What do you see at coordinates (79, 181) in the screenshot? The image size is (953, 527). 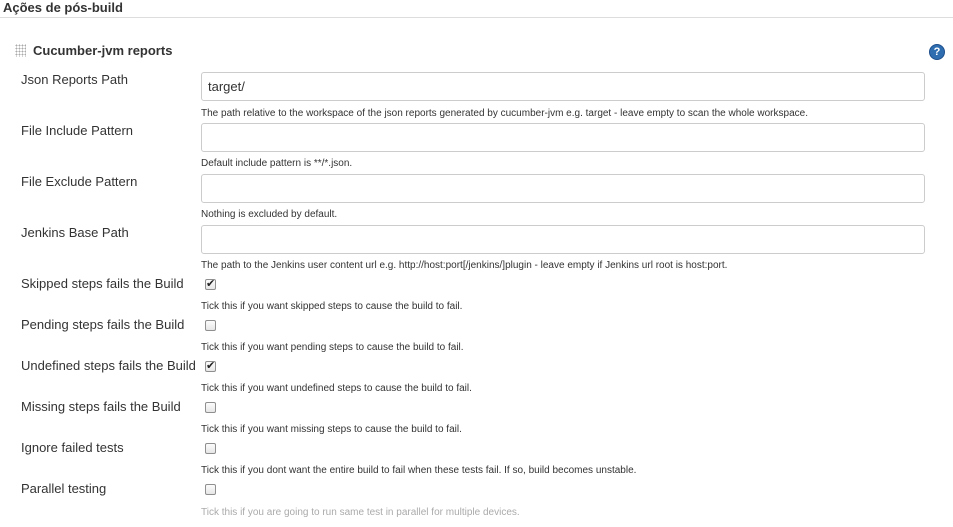 I see `file-exclude-pattern-label: File Exclude Pattern` at bounding box center [79, 181].